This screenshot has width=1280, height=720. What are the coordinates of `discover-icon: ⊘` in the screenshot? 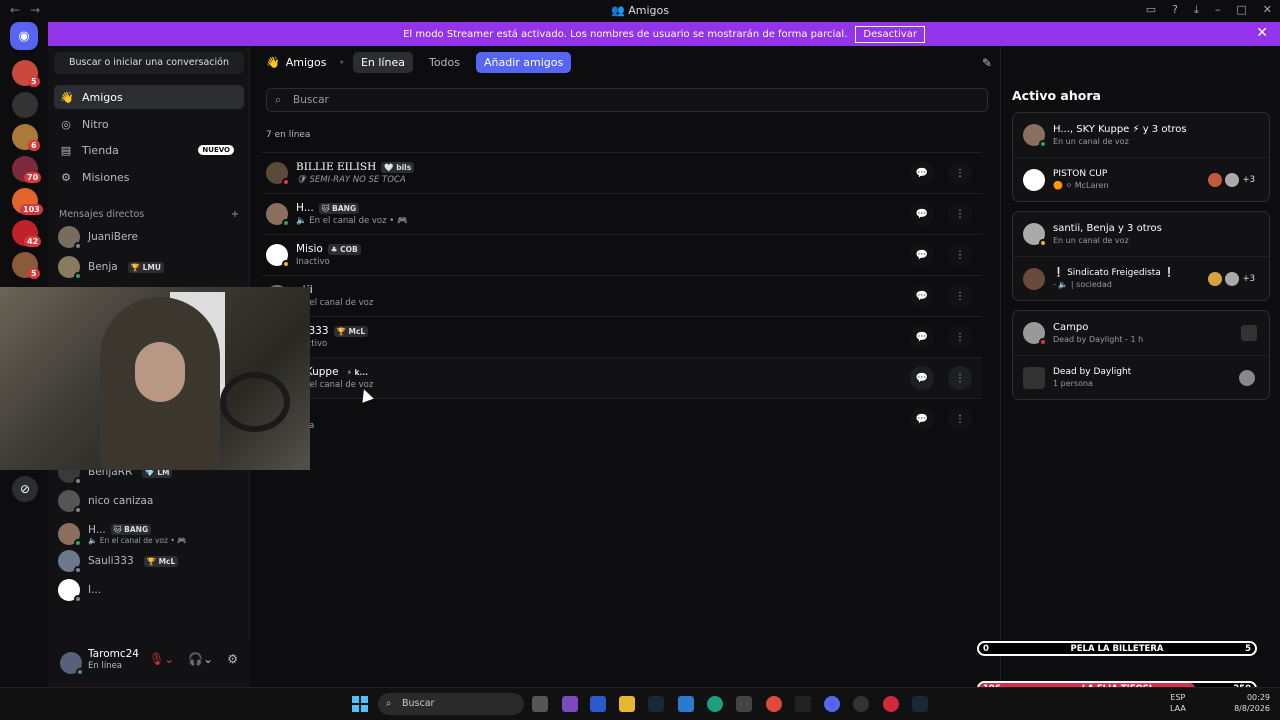 It's located at (25, 489).